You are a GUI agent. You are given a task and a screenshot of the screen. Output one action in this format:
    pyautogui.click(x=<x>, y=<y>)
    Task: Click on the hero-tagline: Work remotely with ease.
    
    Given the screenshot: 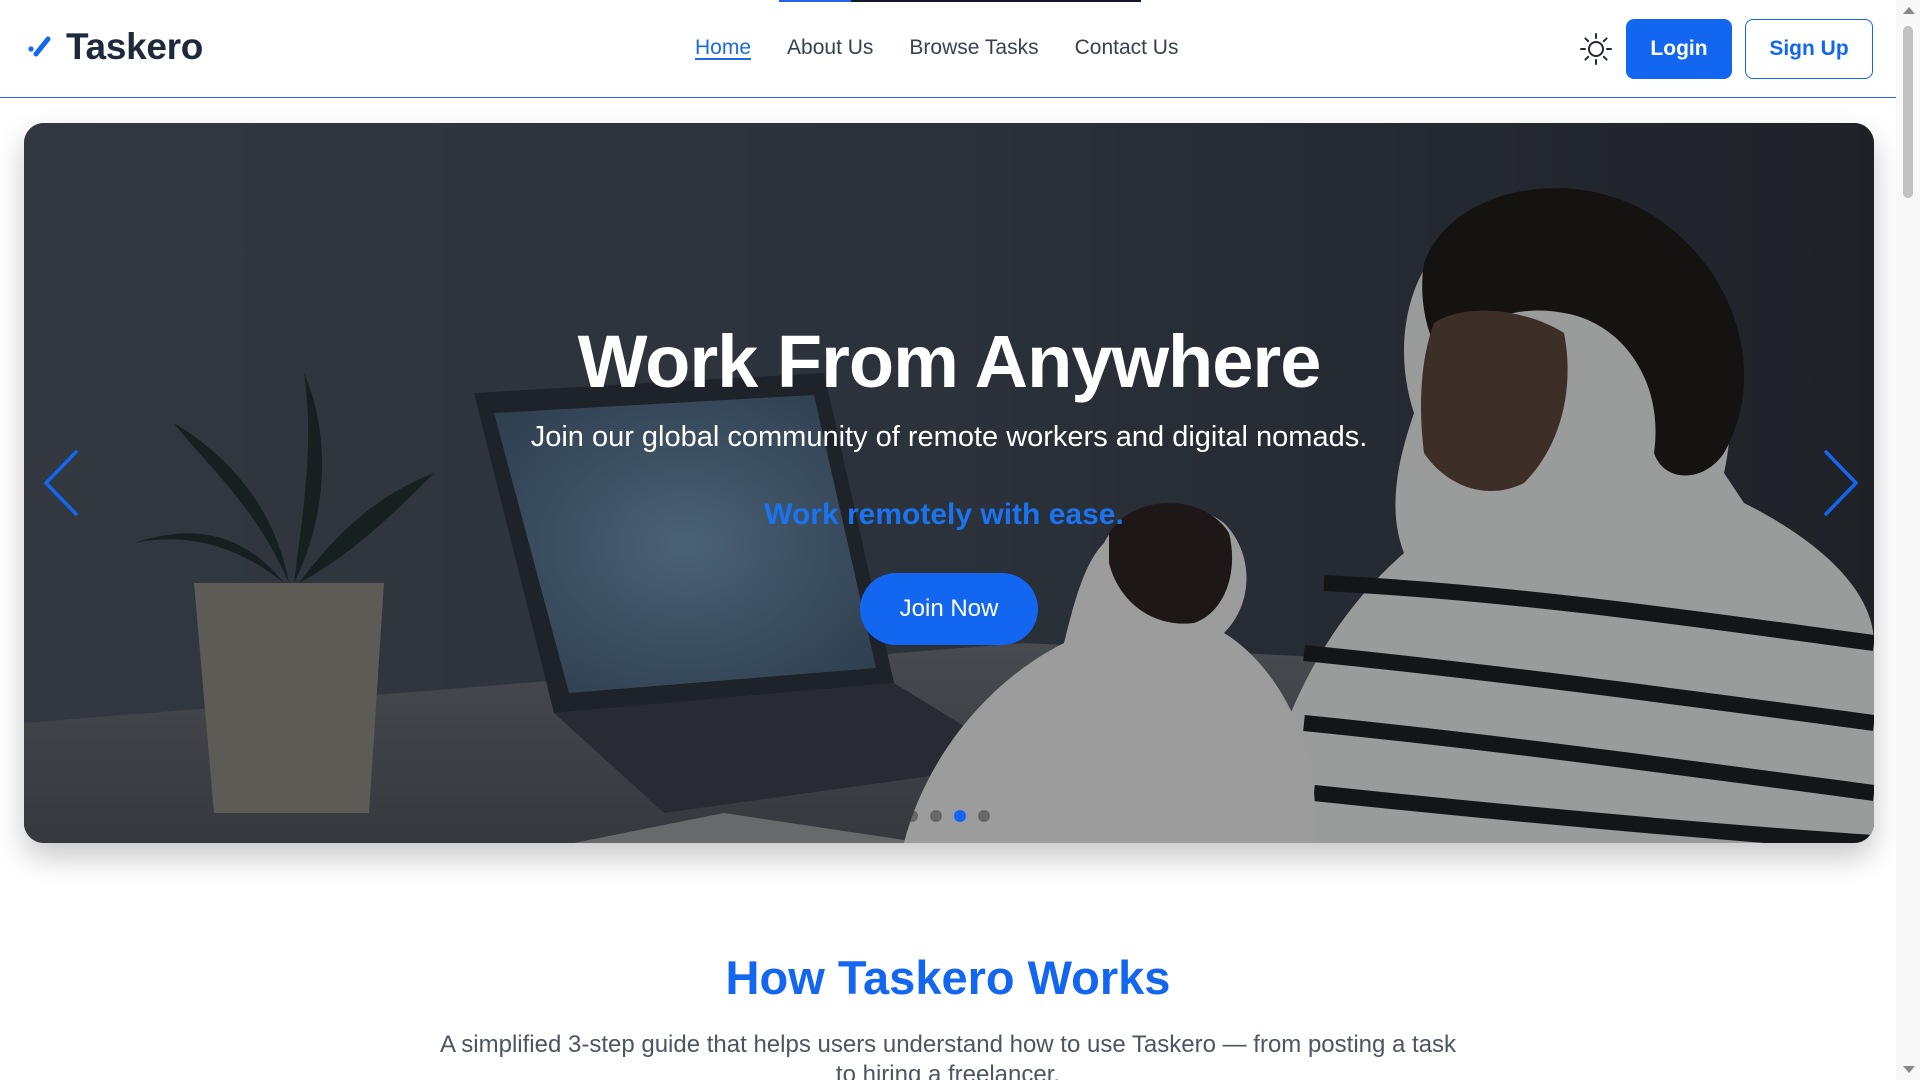 What is the action you would take?
    pyautogui.click(x=944, y=514)
    